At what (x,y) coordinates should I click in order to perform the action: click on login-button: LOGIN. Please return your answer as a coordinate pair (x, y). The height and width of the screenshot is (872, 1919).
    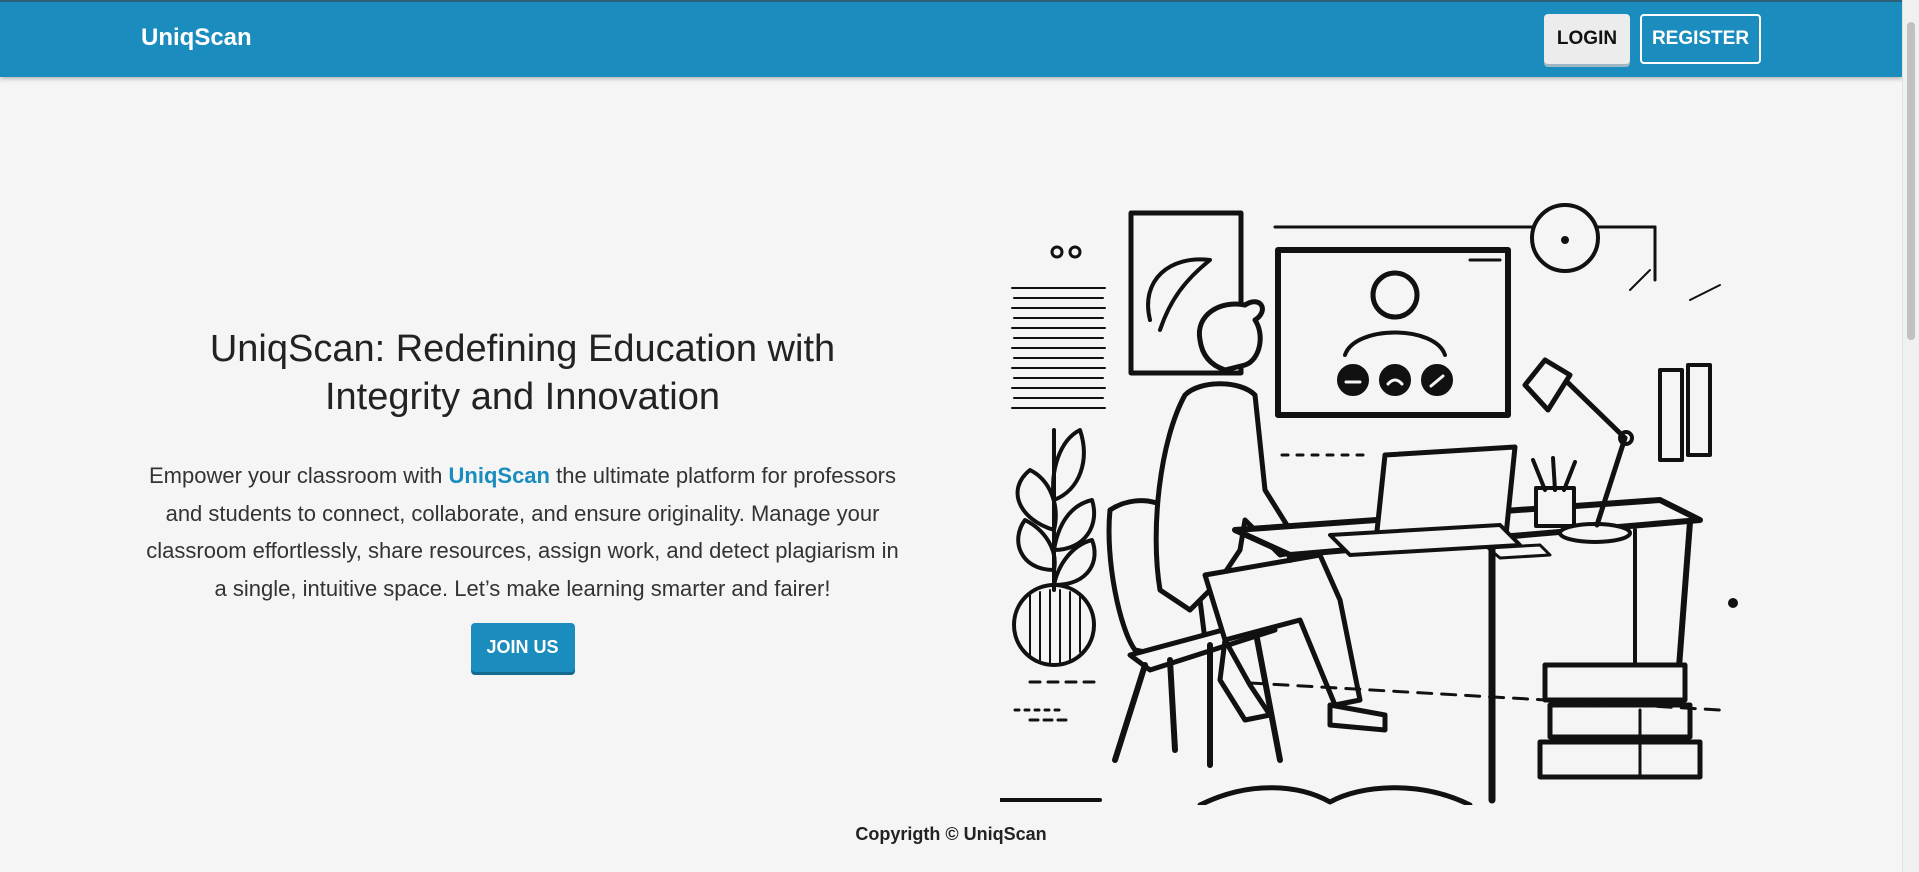
    Looking at the image, I should click on (1587, 39).